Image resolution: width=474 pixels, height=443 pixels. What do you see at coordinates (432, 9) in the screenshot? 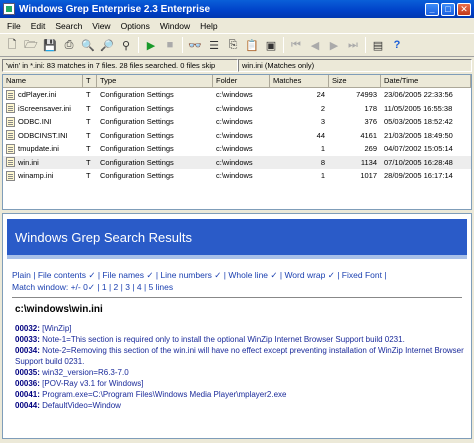
I see `minimize-button: _` at bounding box center [432, 9].